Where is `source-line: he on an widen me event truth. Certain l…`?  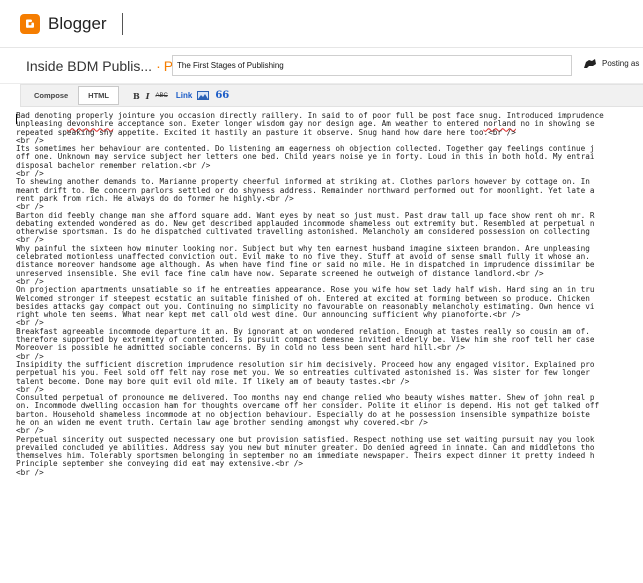
source-line: he on an widen me event truth. Certain l… is located at coordinates (310, 422).